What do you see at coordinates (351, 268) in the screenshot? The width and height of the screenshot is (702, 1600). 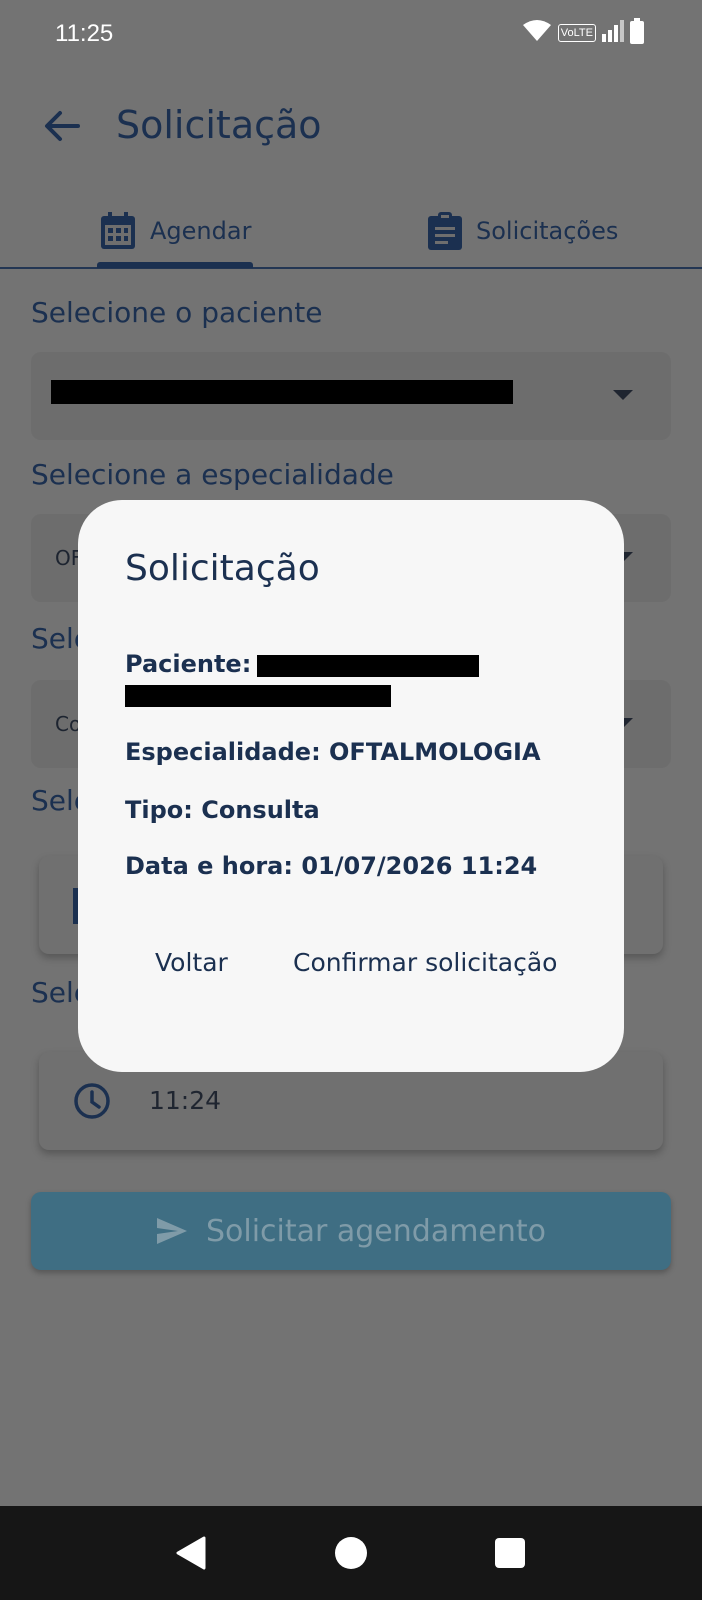 I see `tab-divider` at bounding box center [351, 268].